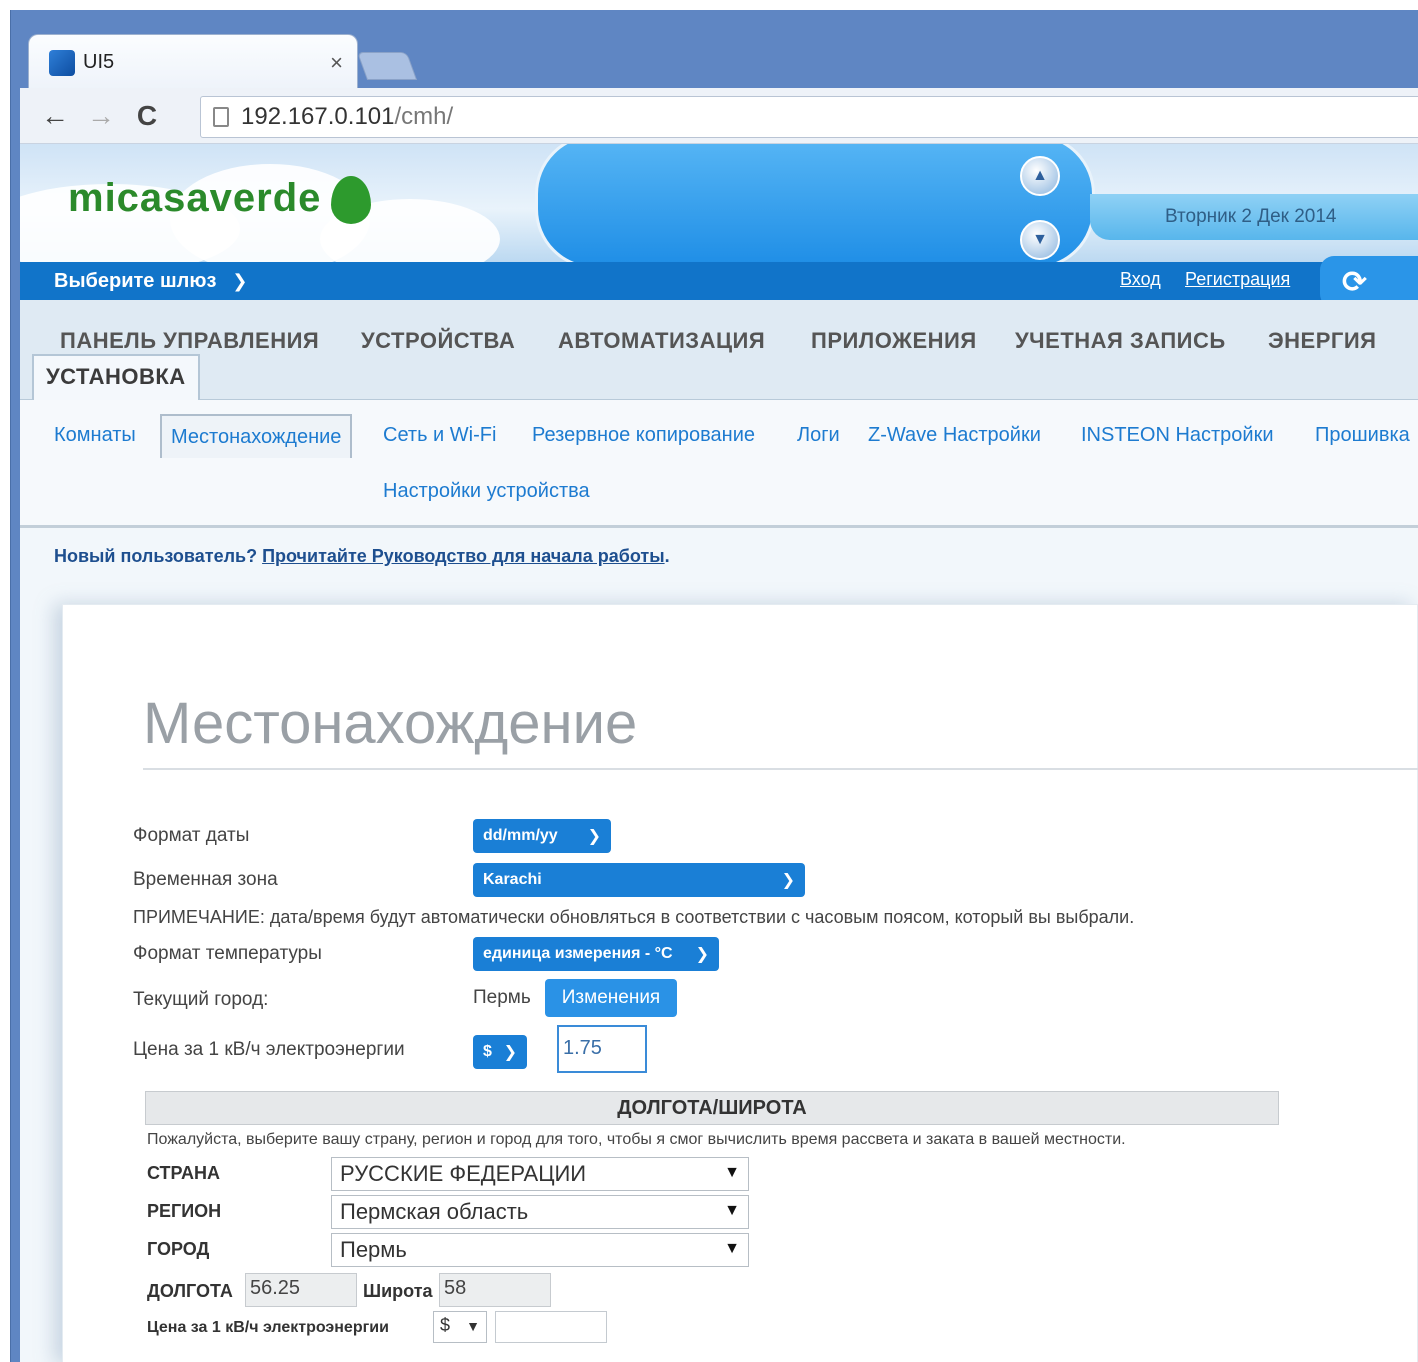  I want to click on scroll-down-button: ▼, so click(1040, 240).